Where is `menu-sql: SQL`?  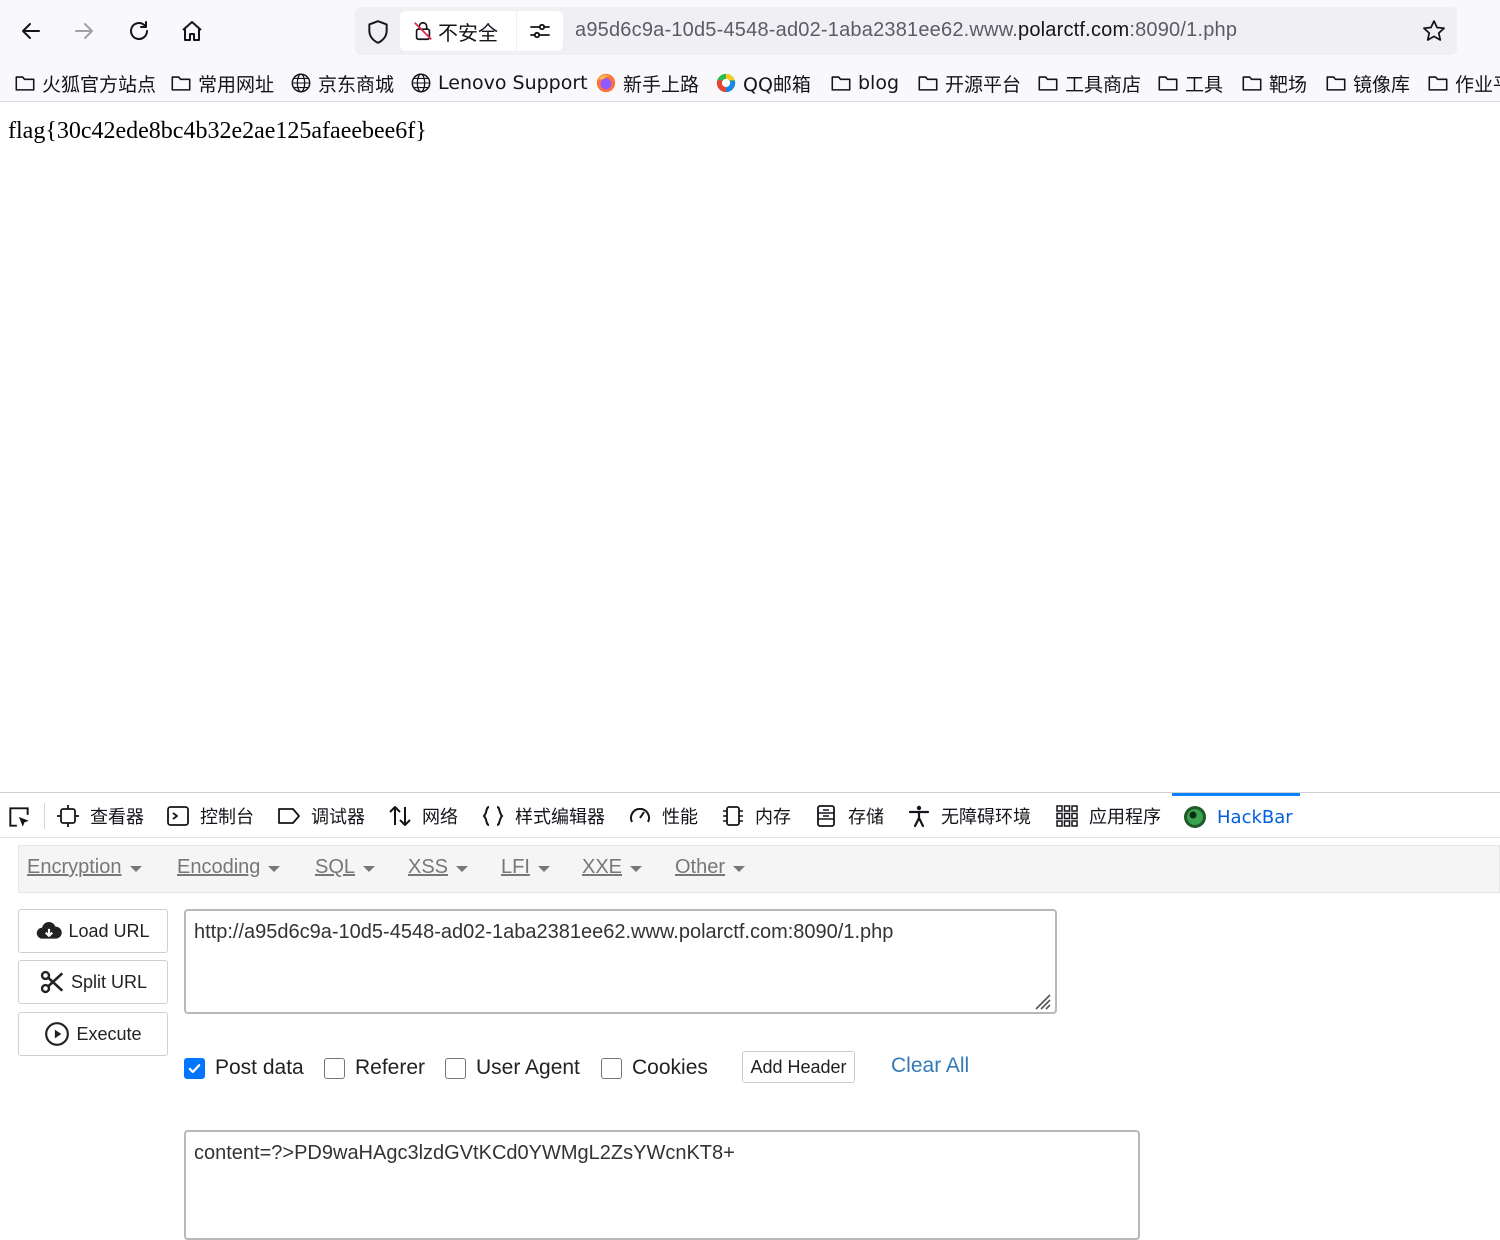 menu-sql: SQL is located at coordinates (345, 867).